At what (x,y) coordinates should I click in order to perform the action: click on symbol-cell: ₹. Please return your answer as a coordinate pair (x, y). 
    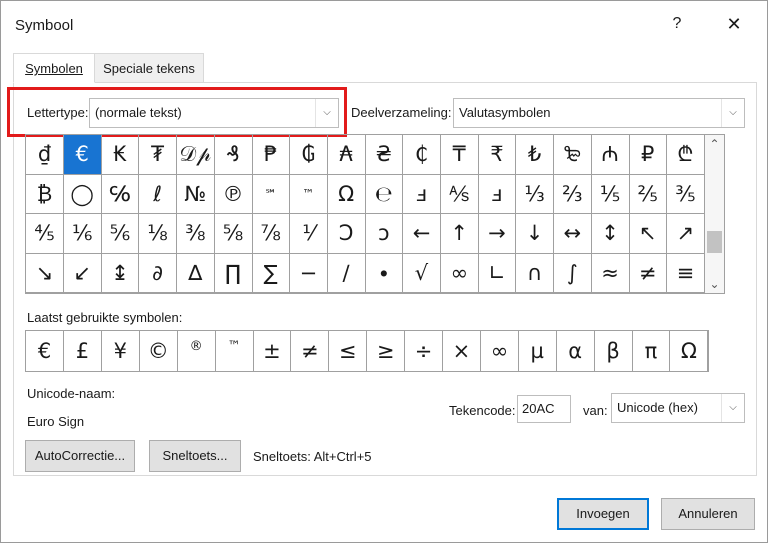
    Looking at the image, I should click on (497, 155).